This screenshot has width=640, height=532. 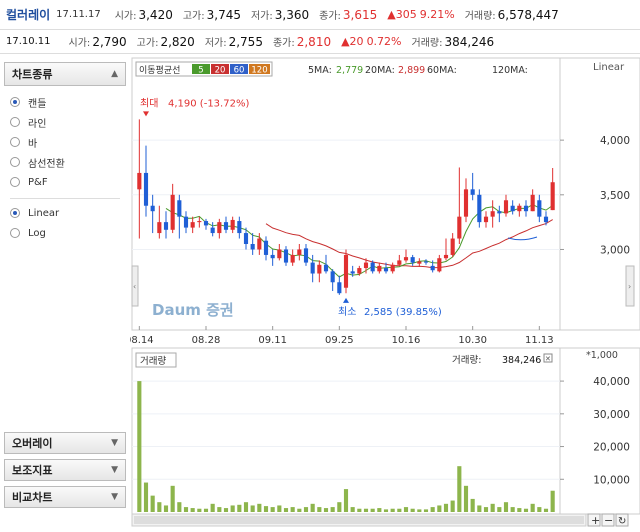 What do you see at coordinates (109, 41) in the screenshot?
I see `hover-open-value: 2,790` at bounding box center [109, 41].